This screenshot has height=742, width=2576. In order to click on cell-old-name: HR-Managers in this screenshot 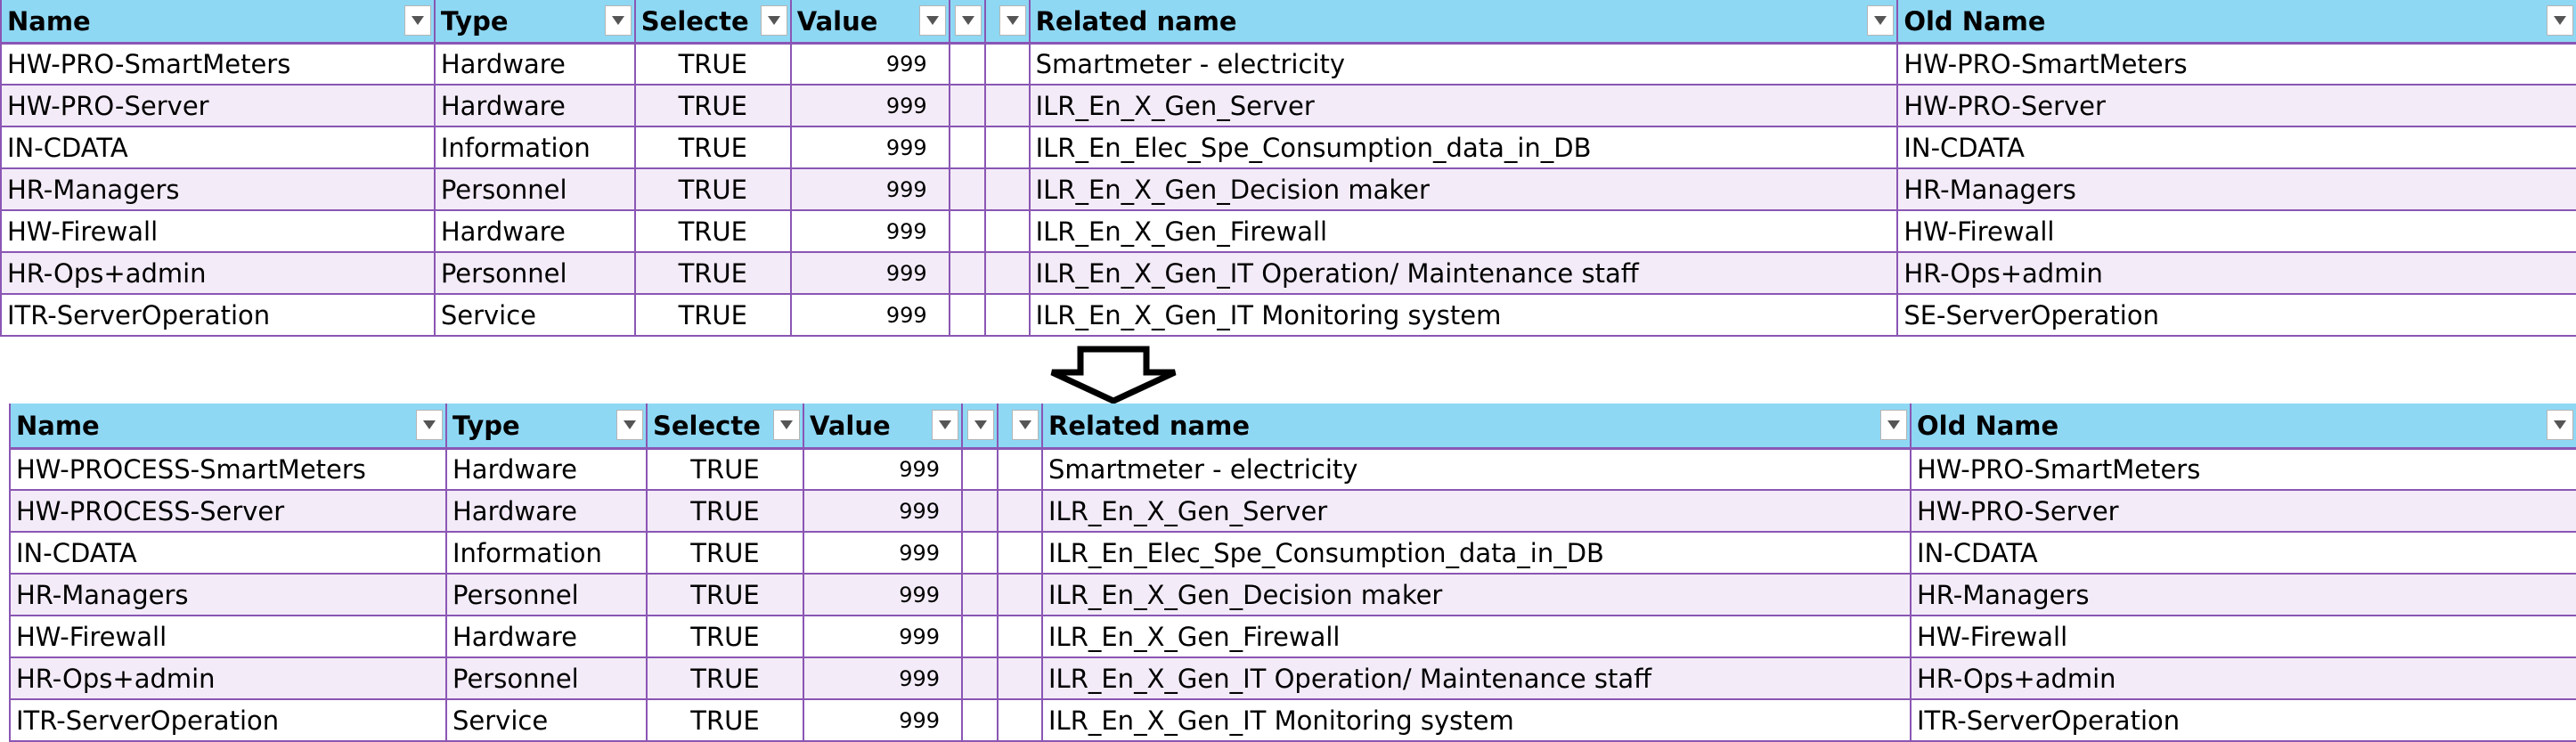, I will do `click(2243, 595)`.